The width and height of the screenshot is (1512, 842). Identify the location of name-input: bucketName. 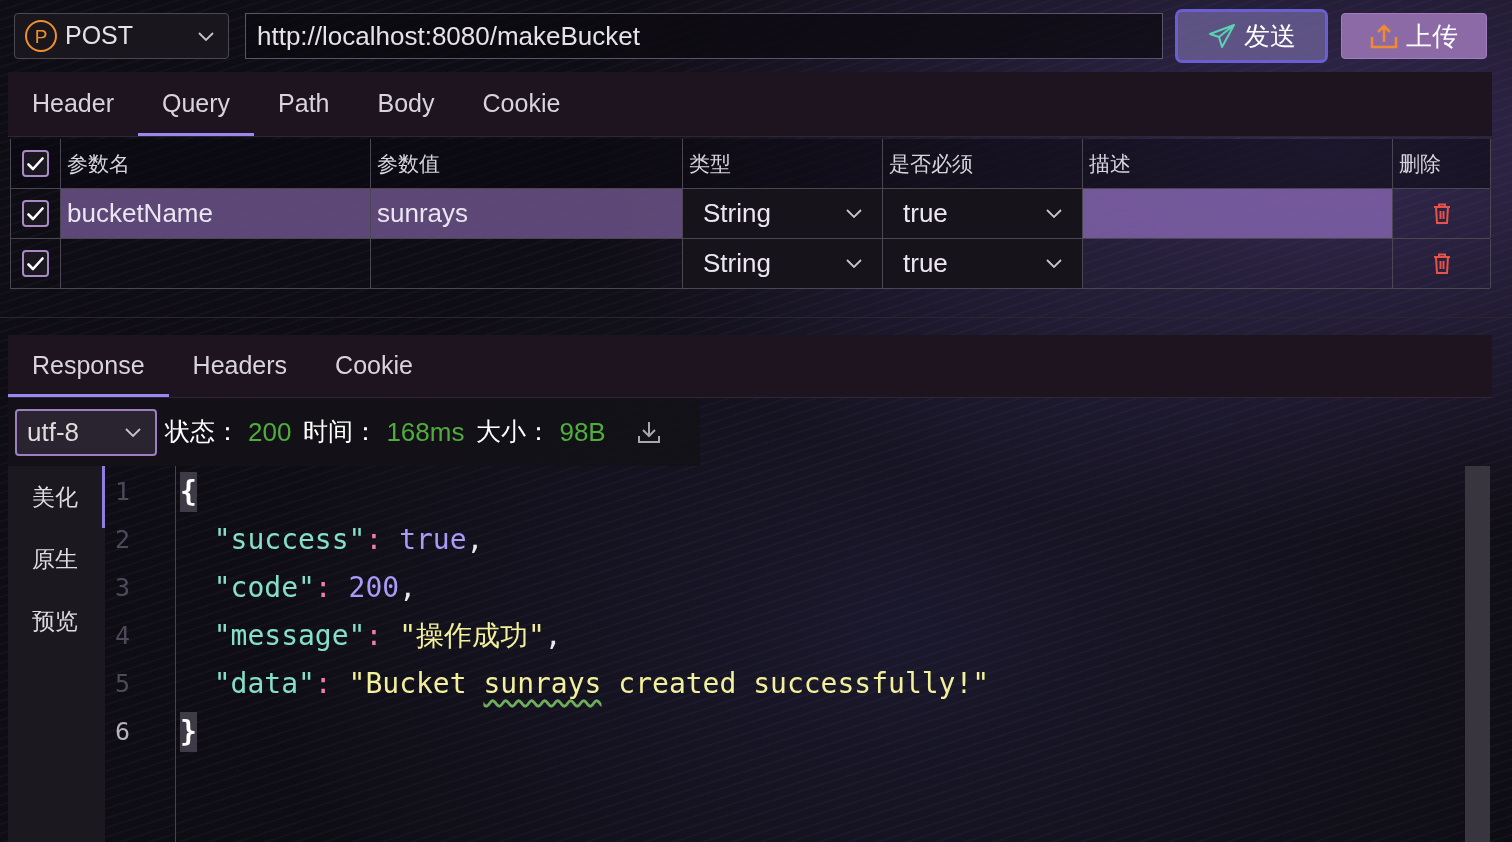
(216, 213).